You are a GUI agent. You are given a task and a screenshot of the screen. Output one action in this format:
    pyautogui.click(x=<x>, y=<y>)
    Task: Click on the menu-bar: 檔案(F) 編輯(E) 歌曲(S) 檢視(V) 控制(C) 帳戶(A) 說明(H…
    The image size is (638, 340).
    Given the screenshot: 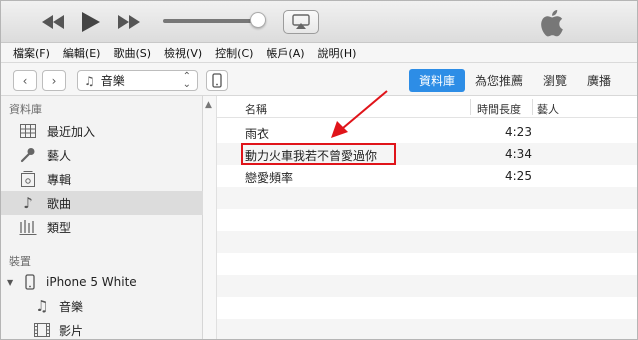 What is the action you would take?
    pyautogui.click(x=319, y=53)
    